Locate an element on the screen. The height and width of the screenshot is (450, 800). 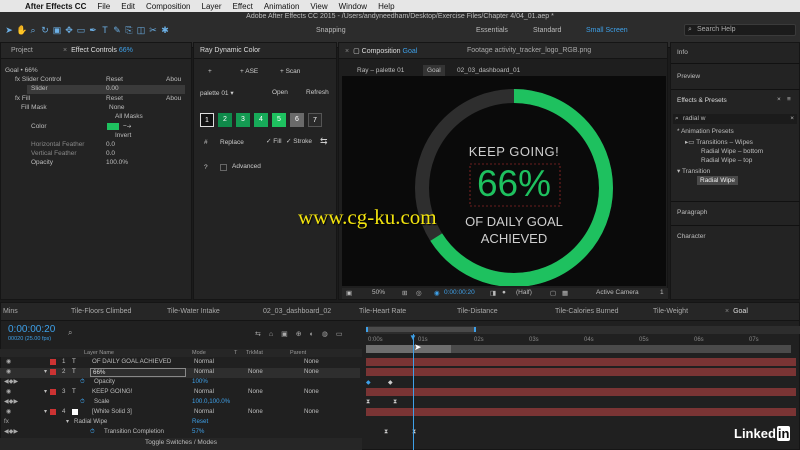
vertical-feather-value: 0.0 is located at coordinates (110, 153).